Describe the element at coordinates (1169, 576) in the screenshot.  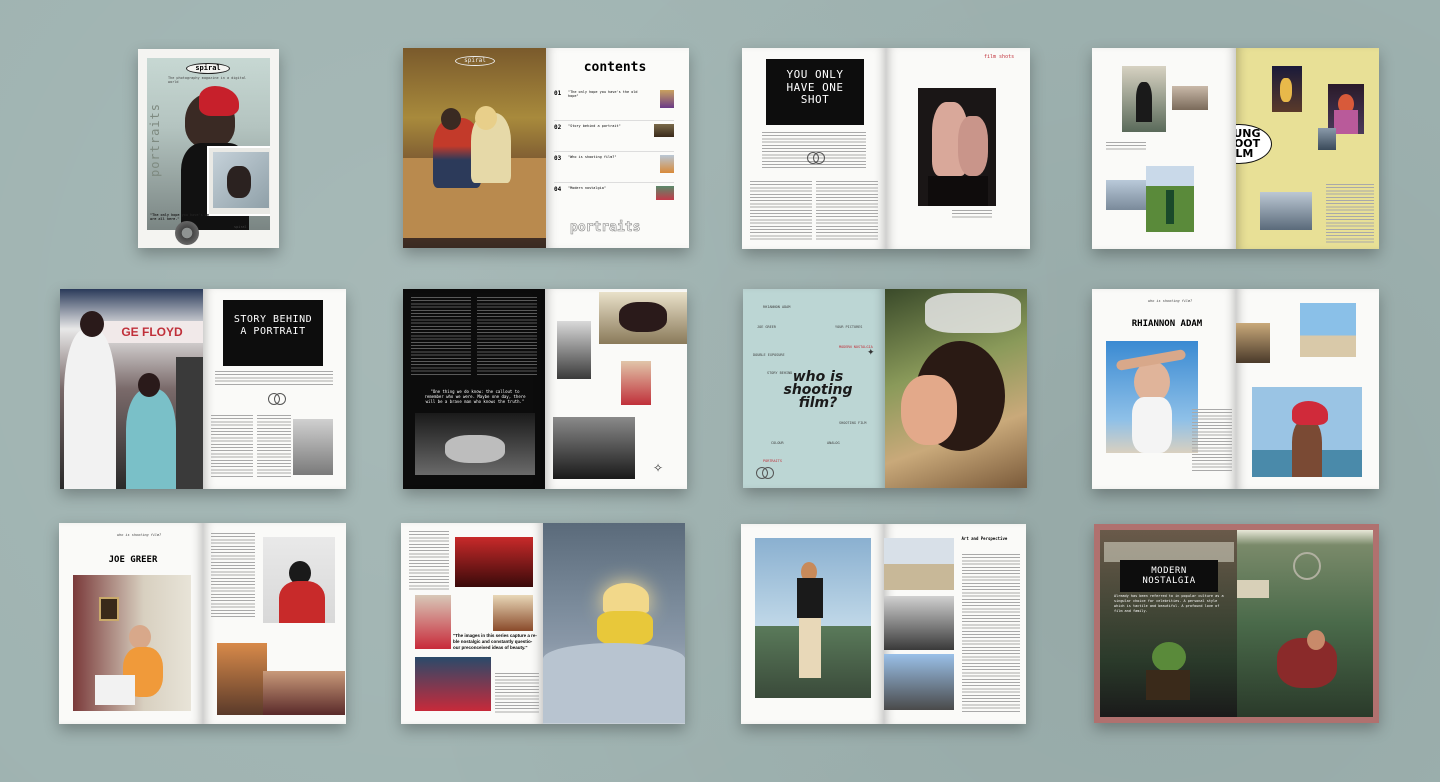
I see `modern-title: MODERN NOSTALGIA` at that location.